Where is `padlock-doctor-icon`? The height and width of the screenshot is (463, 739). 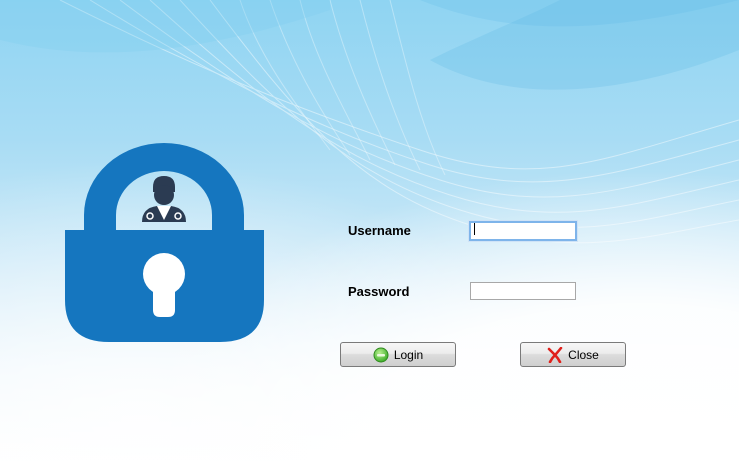 padlock-doctor-icon is located at coordinates (164, 242).